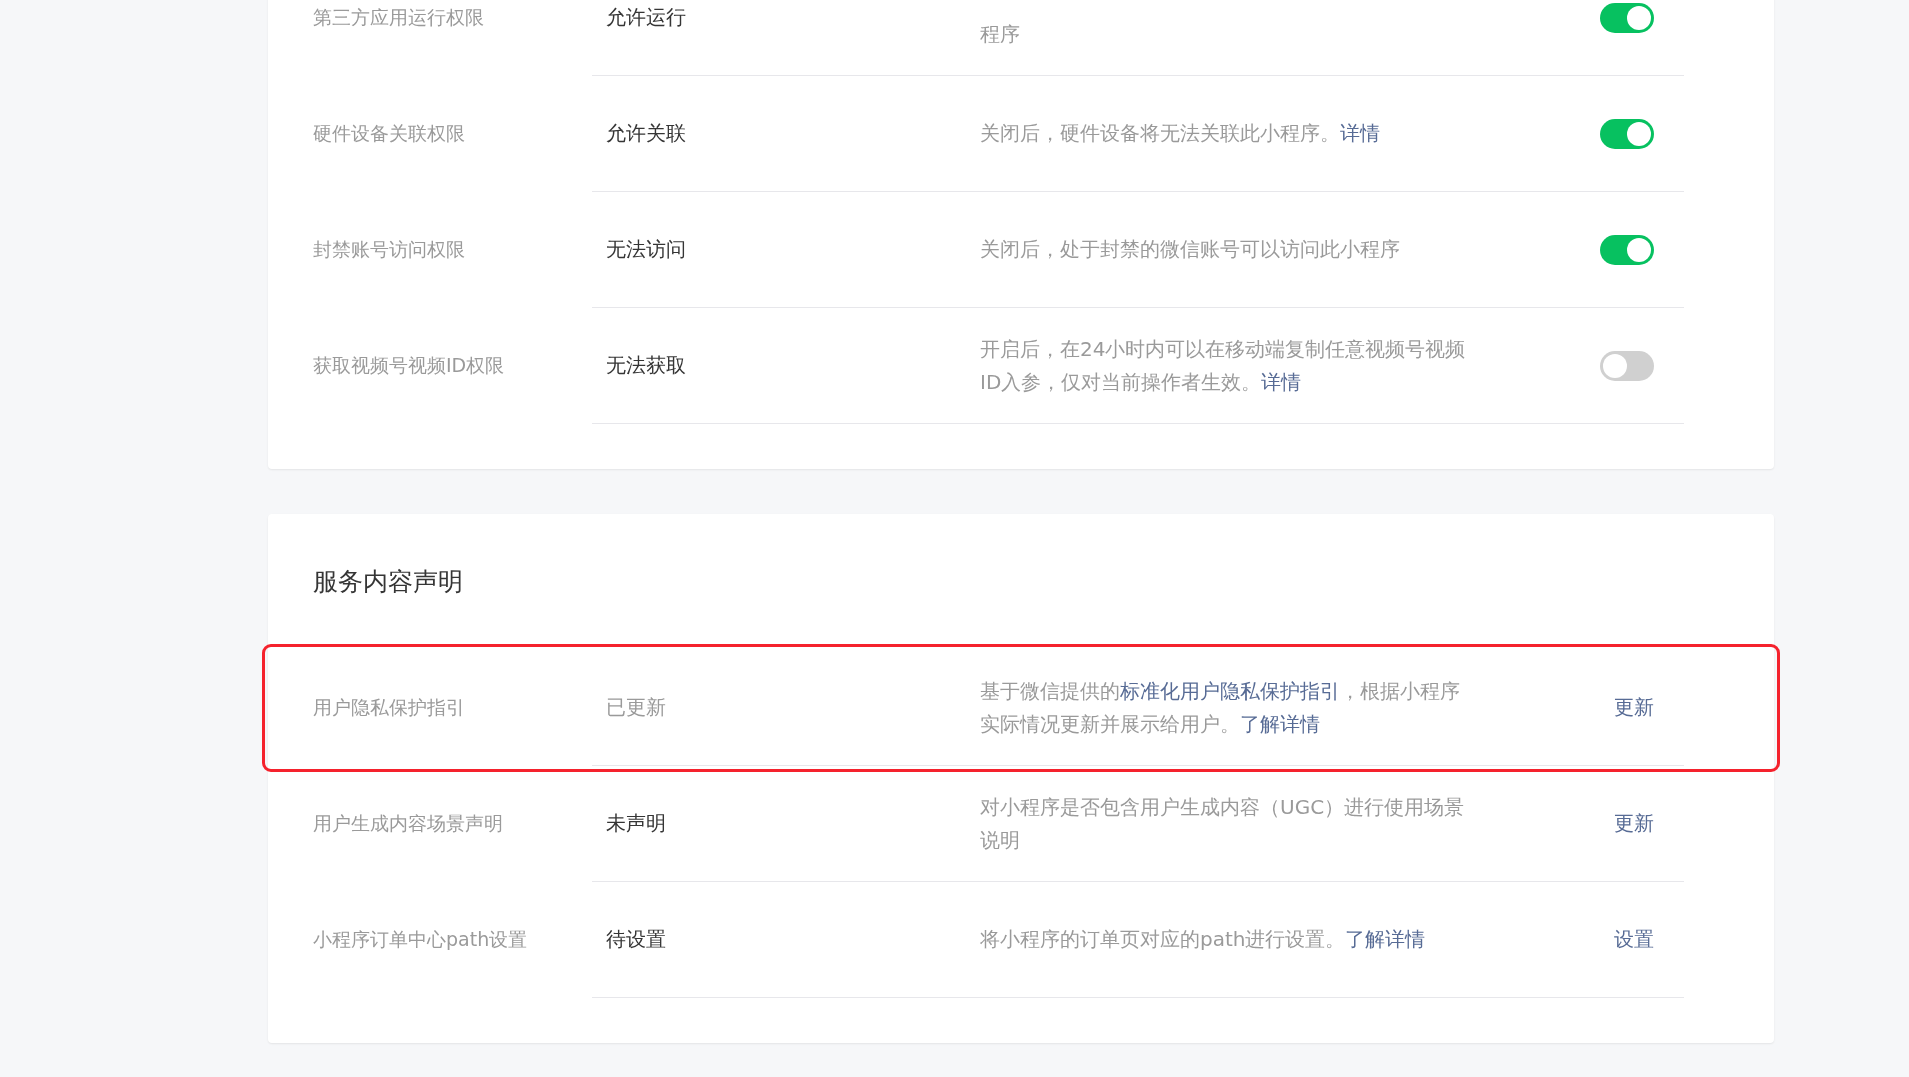 The image size is (1909, 1077). I want to click on setting-label: 获取视频号视频ID权限, so click(409, 365).